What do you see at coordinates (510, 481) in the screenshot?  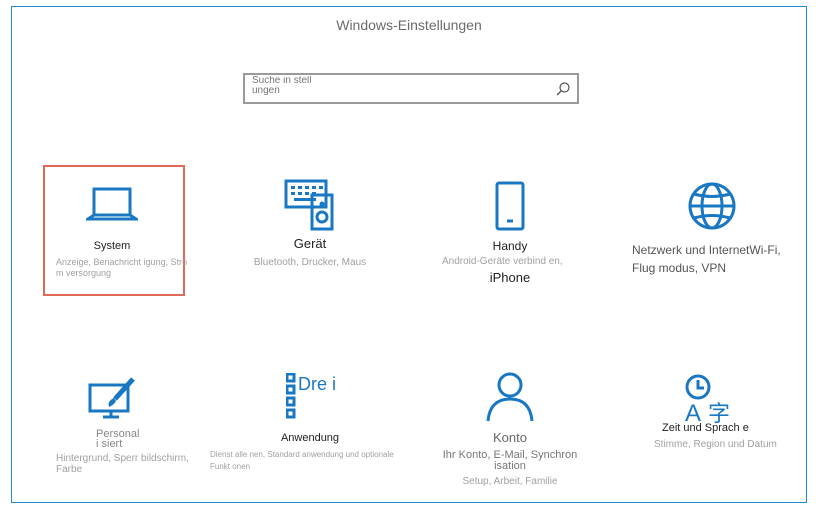 I see `tile-konto-extra: Setup, Arbeit, Familie` at bounding box center [510, 481].